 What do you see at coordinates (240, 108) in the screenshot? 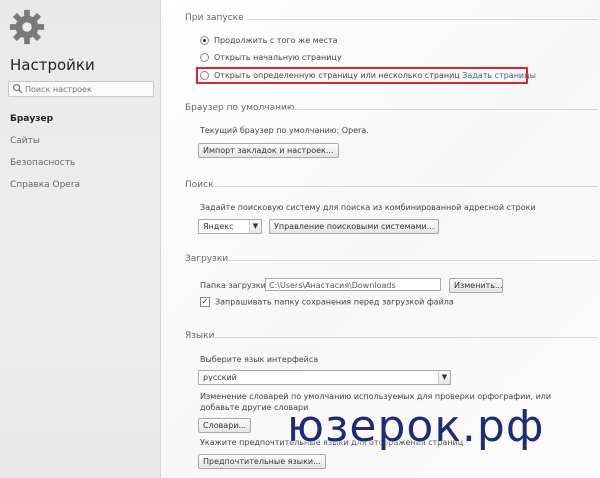
I see `section-title-default-browser: Браузер по умолчанию` at bounding box center [240, 108].